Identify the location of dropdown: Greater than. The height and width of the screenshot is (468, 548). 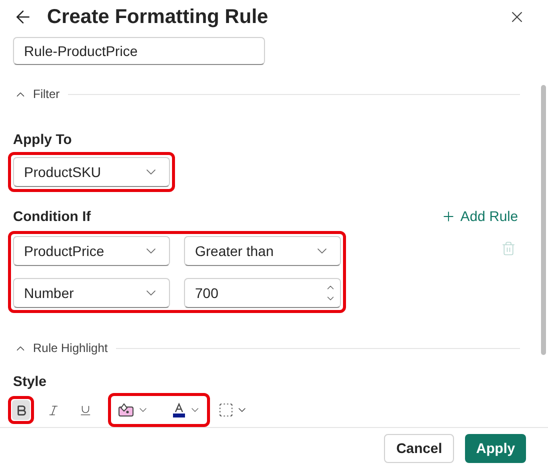
(262, 251).